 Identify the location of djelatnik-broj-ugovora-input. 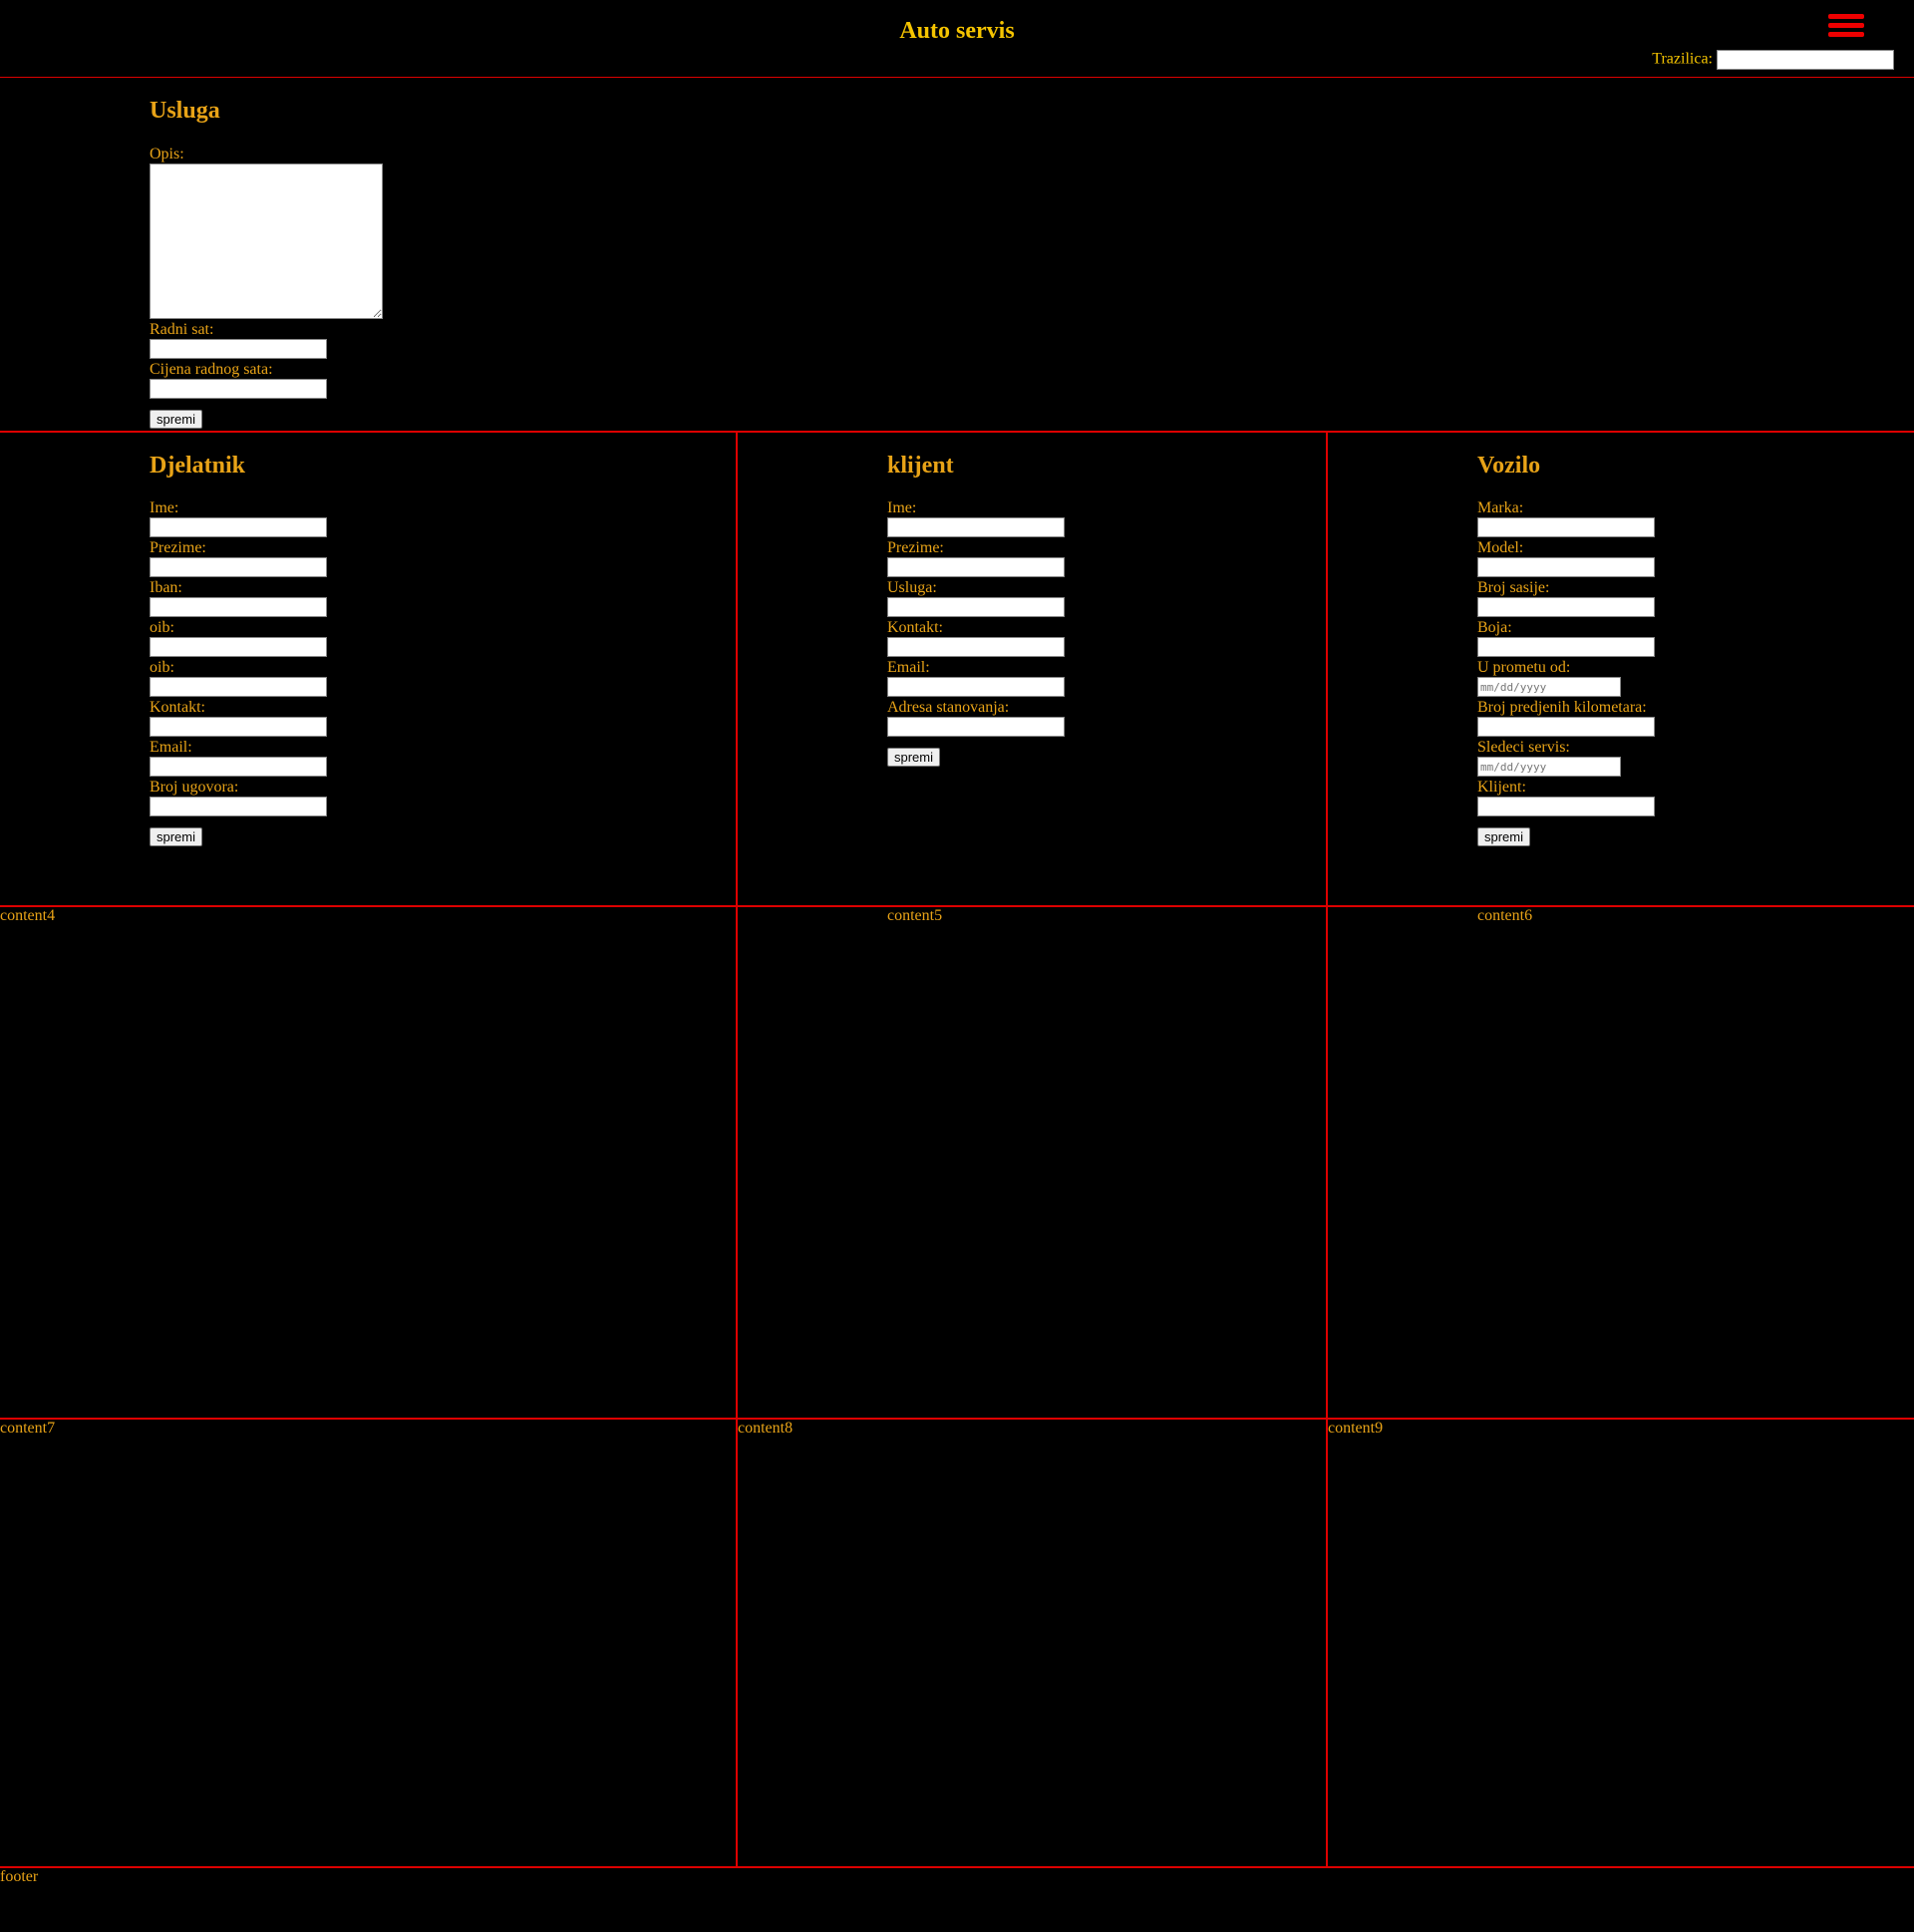
(238, 806).